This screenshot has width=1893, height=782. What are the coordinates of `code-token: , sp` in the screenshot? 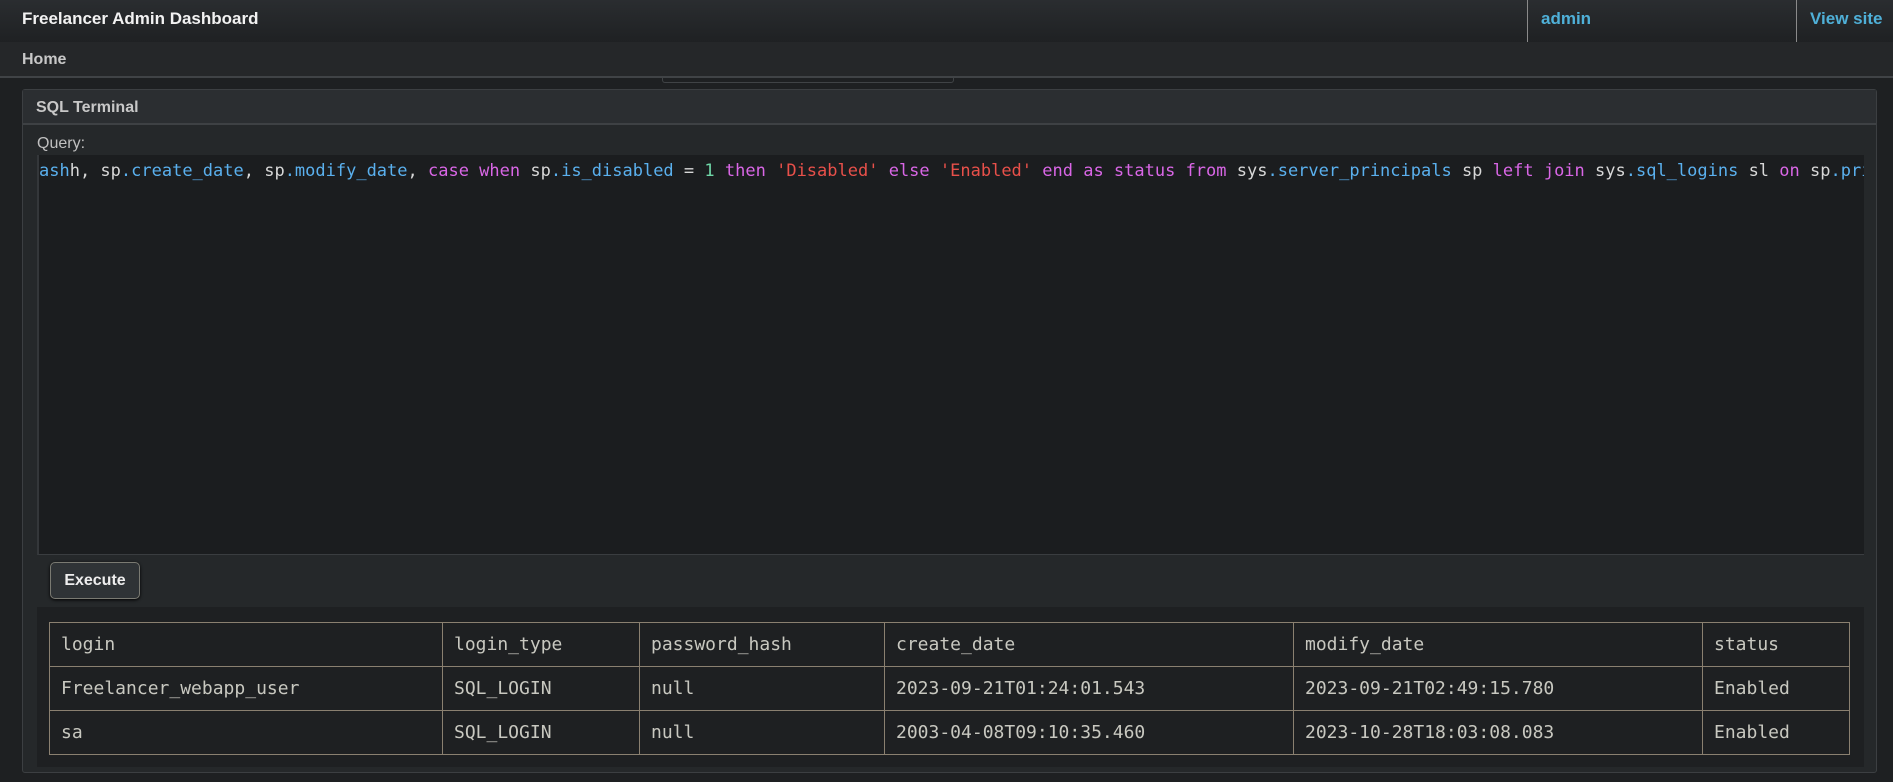 It's located at (264, 171).